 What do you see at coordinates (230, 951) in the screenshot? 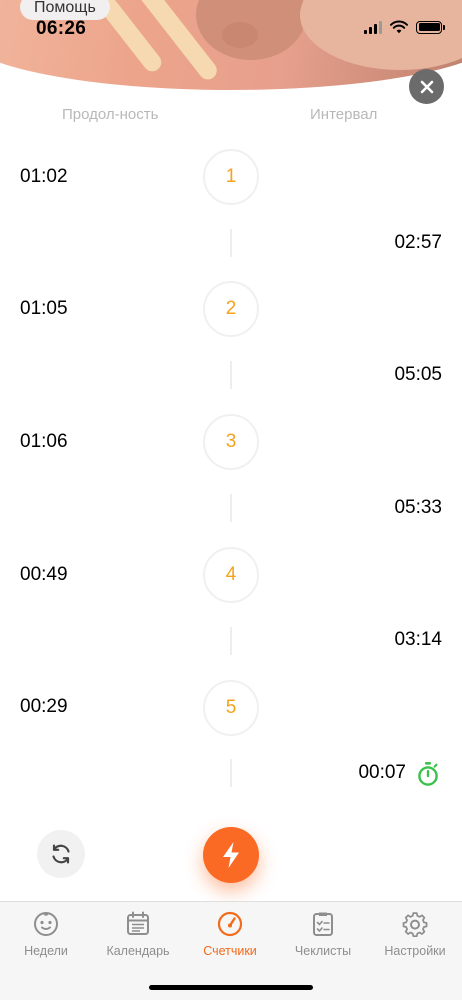
I see `tab-label: Счетчики` at bounding box center [230, 951].